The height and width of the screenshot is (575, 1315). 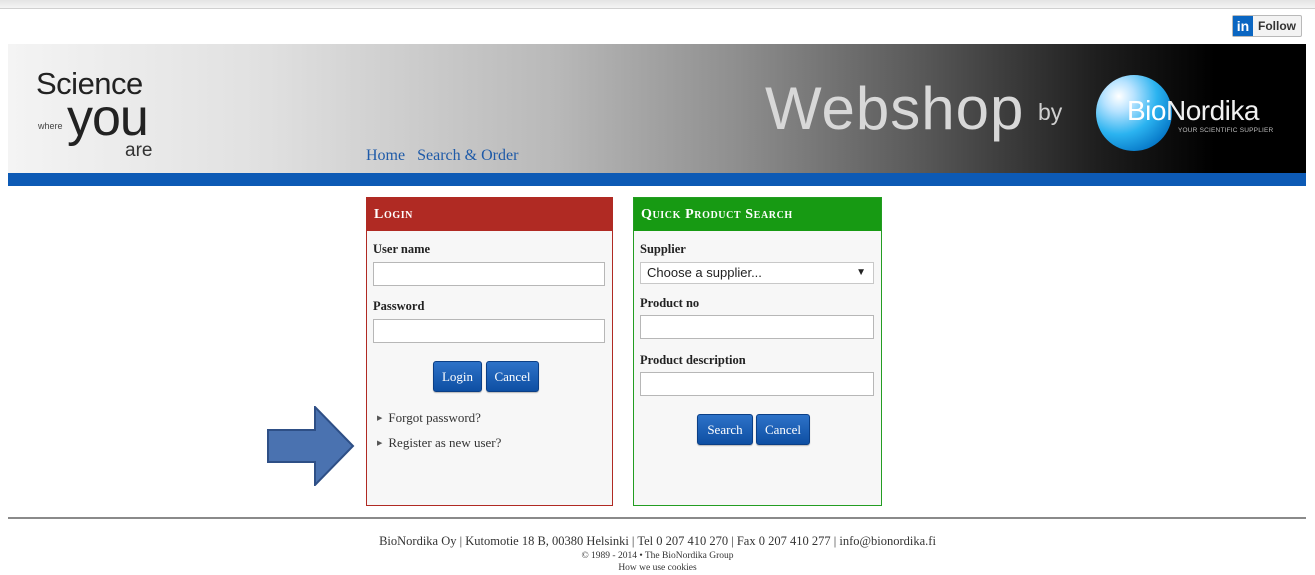 I want to click on logo-nordika: Nordika, so click(x=1212, y=110).